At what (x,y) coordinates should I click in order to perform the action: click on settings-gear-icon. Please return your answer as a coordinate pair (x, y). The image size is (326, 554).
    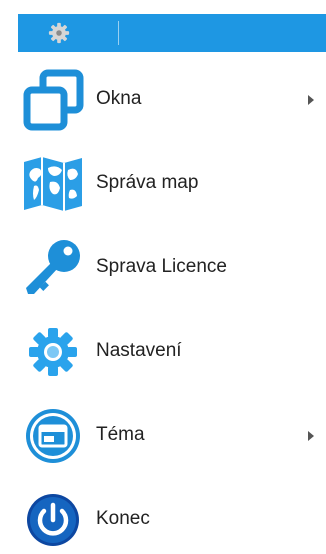
    Looking at the image, I should click on (53, 352).